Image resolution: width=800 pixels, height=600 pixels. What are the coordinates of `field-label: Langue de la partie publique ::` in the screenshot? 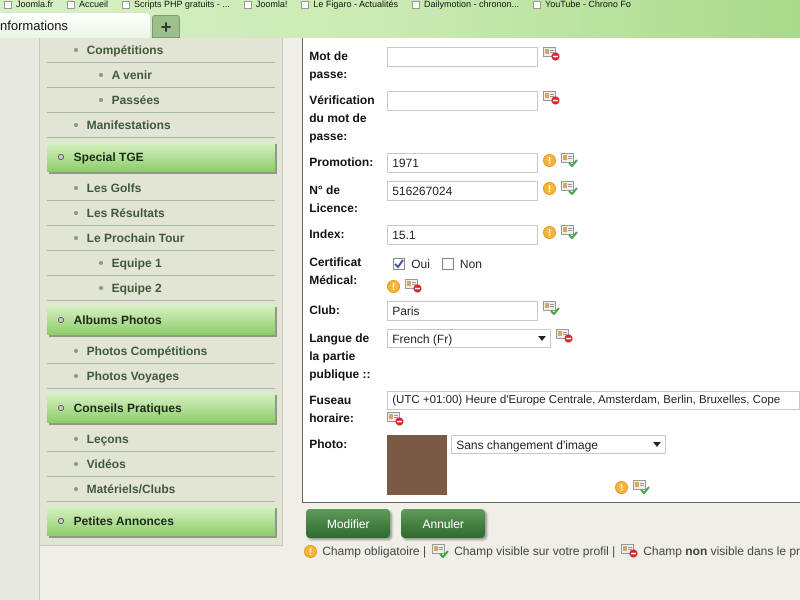 It's located at (340, 356).